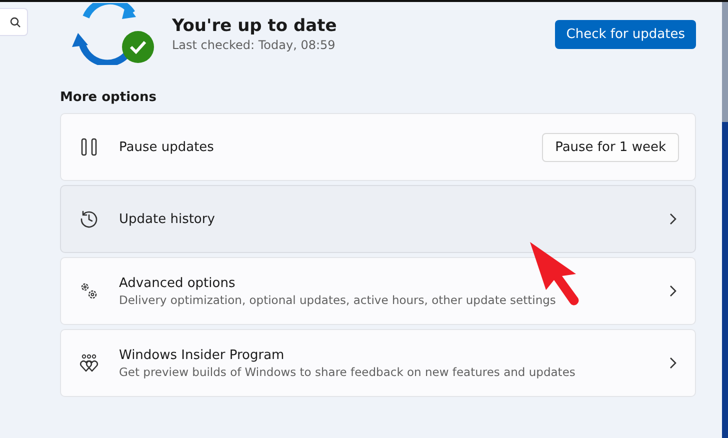  I want to click on gears-icon, so click(89, 291).